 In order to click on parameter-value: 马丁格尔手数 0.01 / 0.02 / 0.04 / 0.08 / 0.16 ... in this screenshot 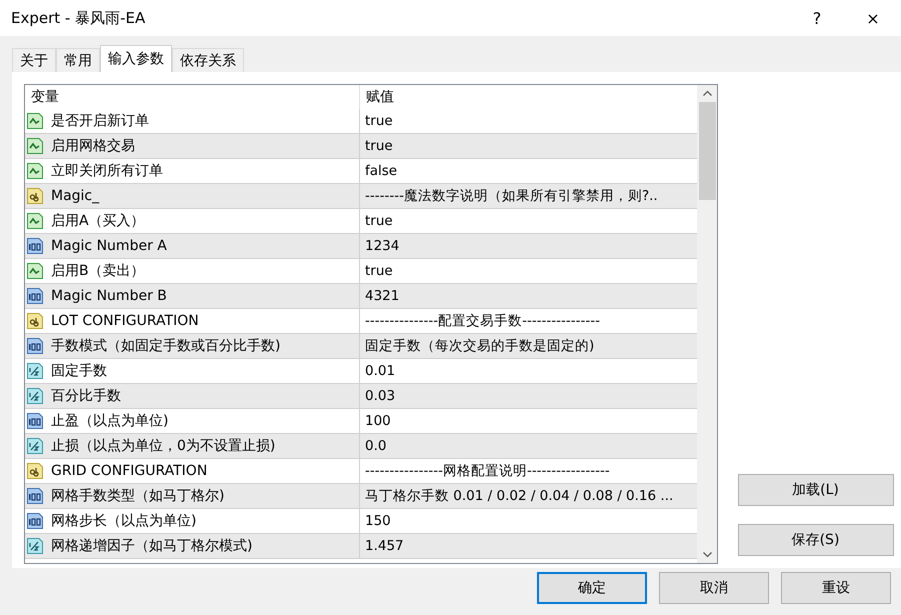, I will do `click(519, 496)`.